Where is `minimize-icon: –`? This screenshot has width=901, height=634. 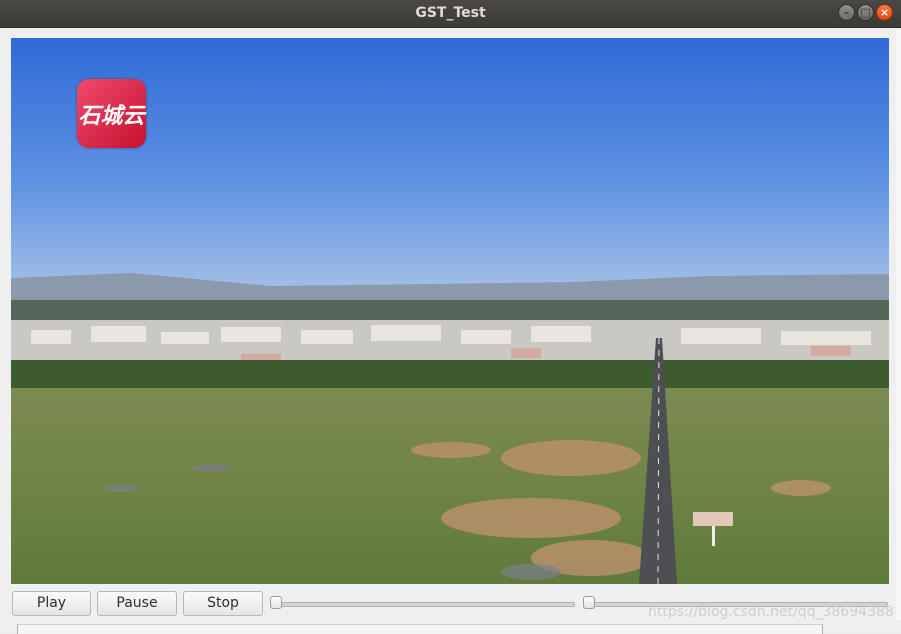
minimize-icon: – is located at coordinates (846, 12).